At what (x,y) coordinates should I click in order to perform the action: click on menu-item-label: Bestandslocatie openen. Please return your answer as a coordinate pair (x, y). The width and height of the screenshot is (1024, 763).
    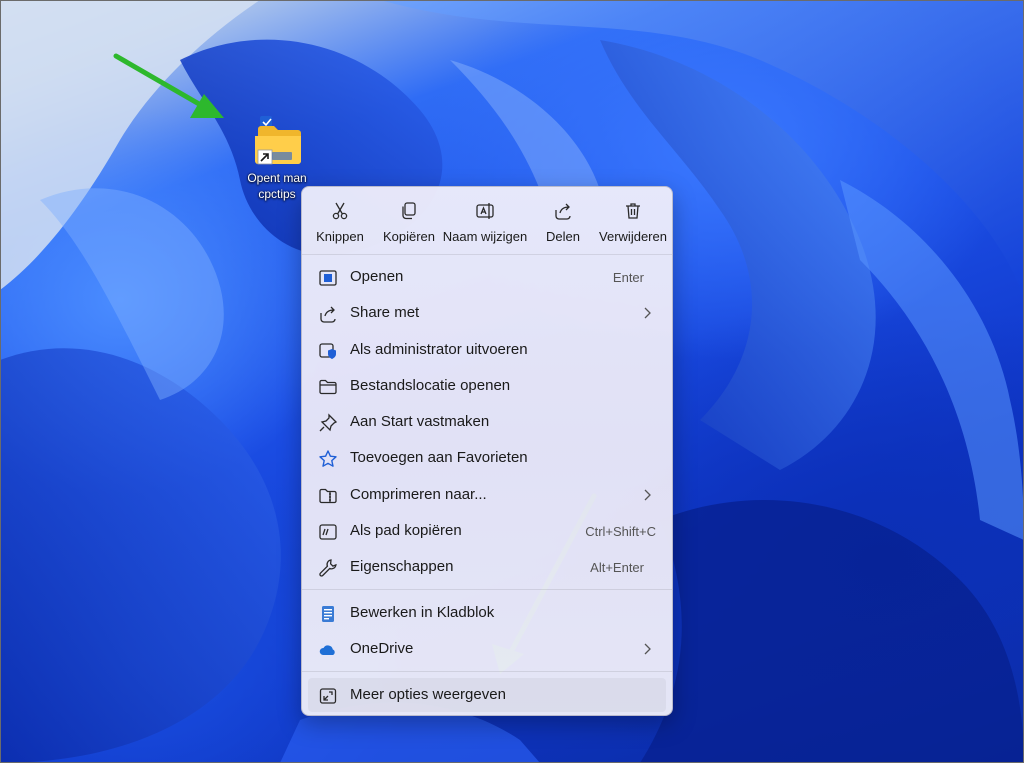
    Looking at the image, I should click on (430, 385).